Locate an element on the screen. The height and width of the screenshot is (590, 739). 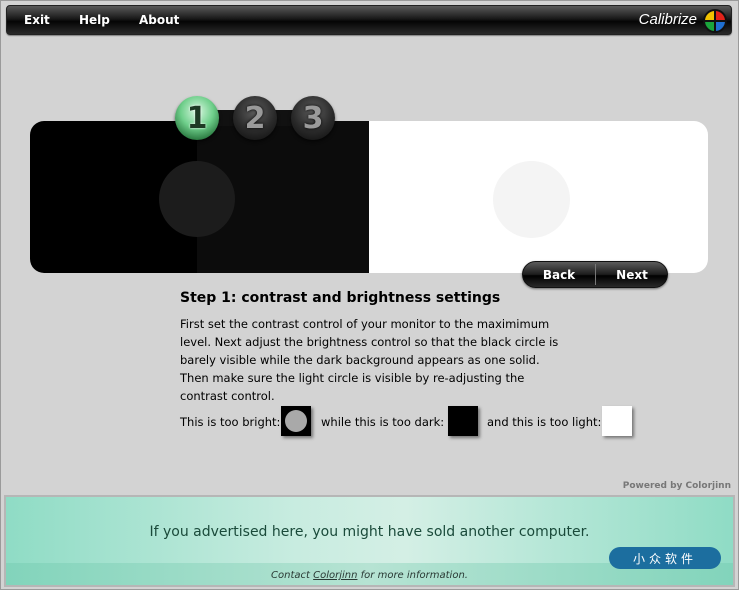
black-circle is located at coordinates (197, 199).